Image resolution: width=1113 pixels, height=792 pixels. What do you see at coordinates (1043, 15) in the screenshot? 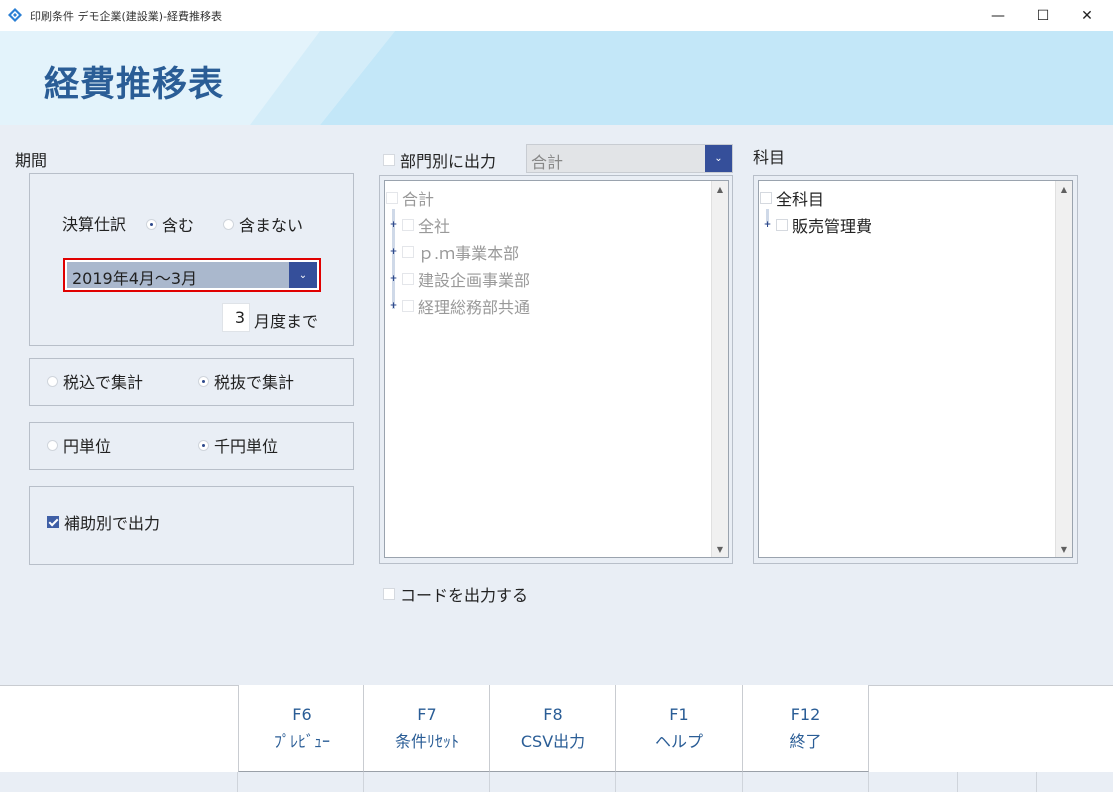
I see `maximize-button: ☐` at bounding box center [1043, 15].